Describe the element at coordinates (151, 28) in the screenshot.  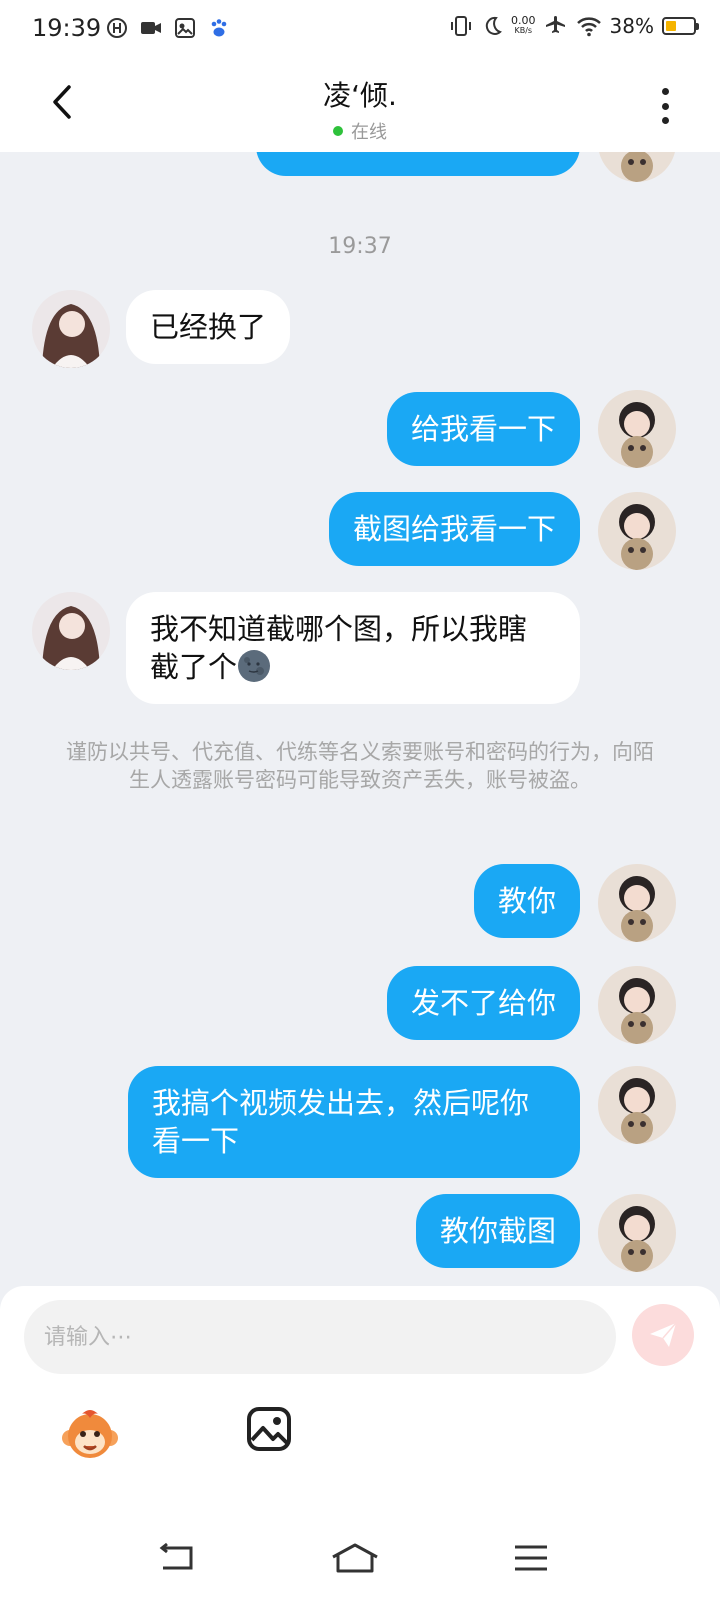
I see `video-icon` at that location.